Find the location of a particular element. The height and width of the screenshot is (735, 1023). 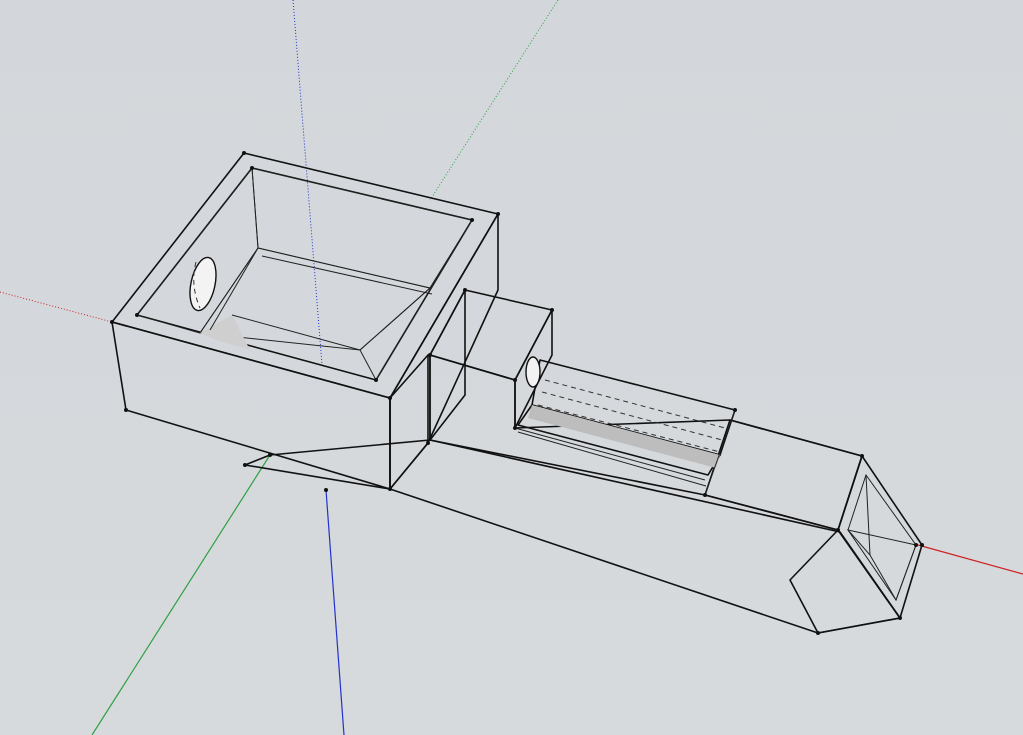

hopper-inner-opening is located at coordinates (304, 274).